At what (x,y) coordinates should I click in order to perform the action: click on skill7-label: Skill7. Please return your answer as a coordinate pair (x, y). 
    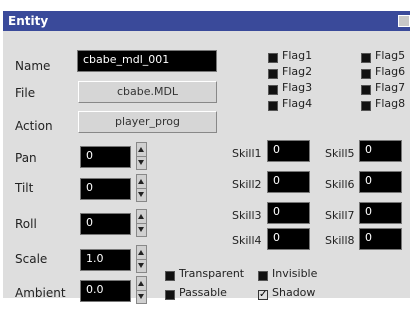
    Looking at the image, I should click on (340, 215).